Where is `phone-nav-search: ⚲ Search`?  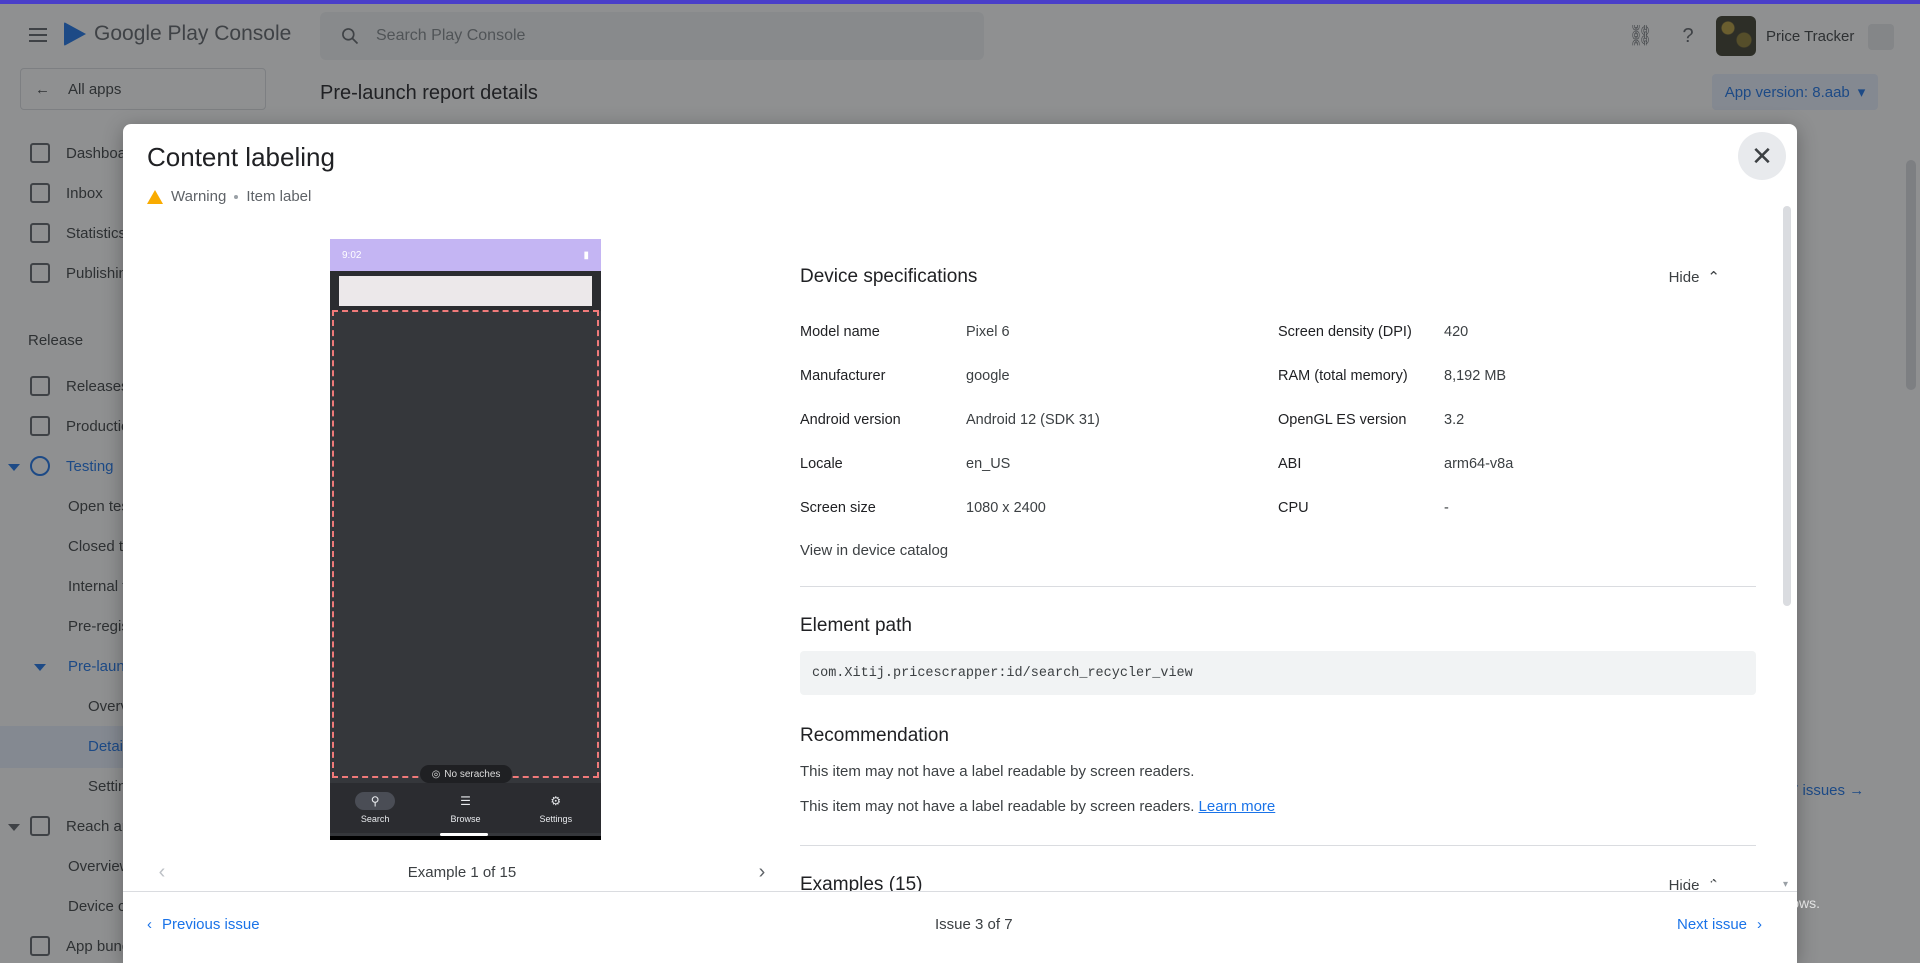 phone-nav-search: ⚲ Search is located at coordinates (375, 808).